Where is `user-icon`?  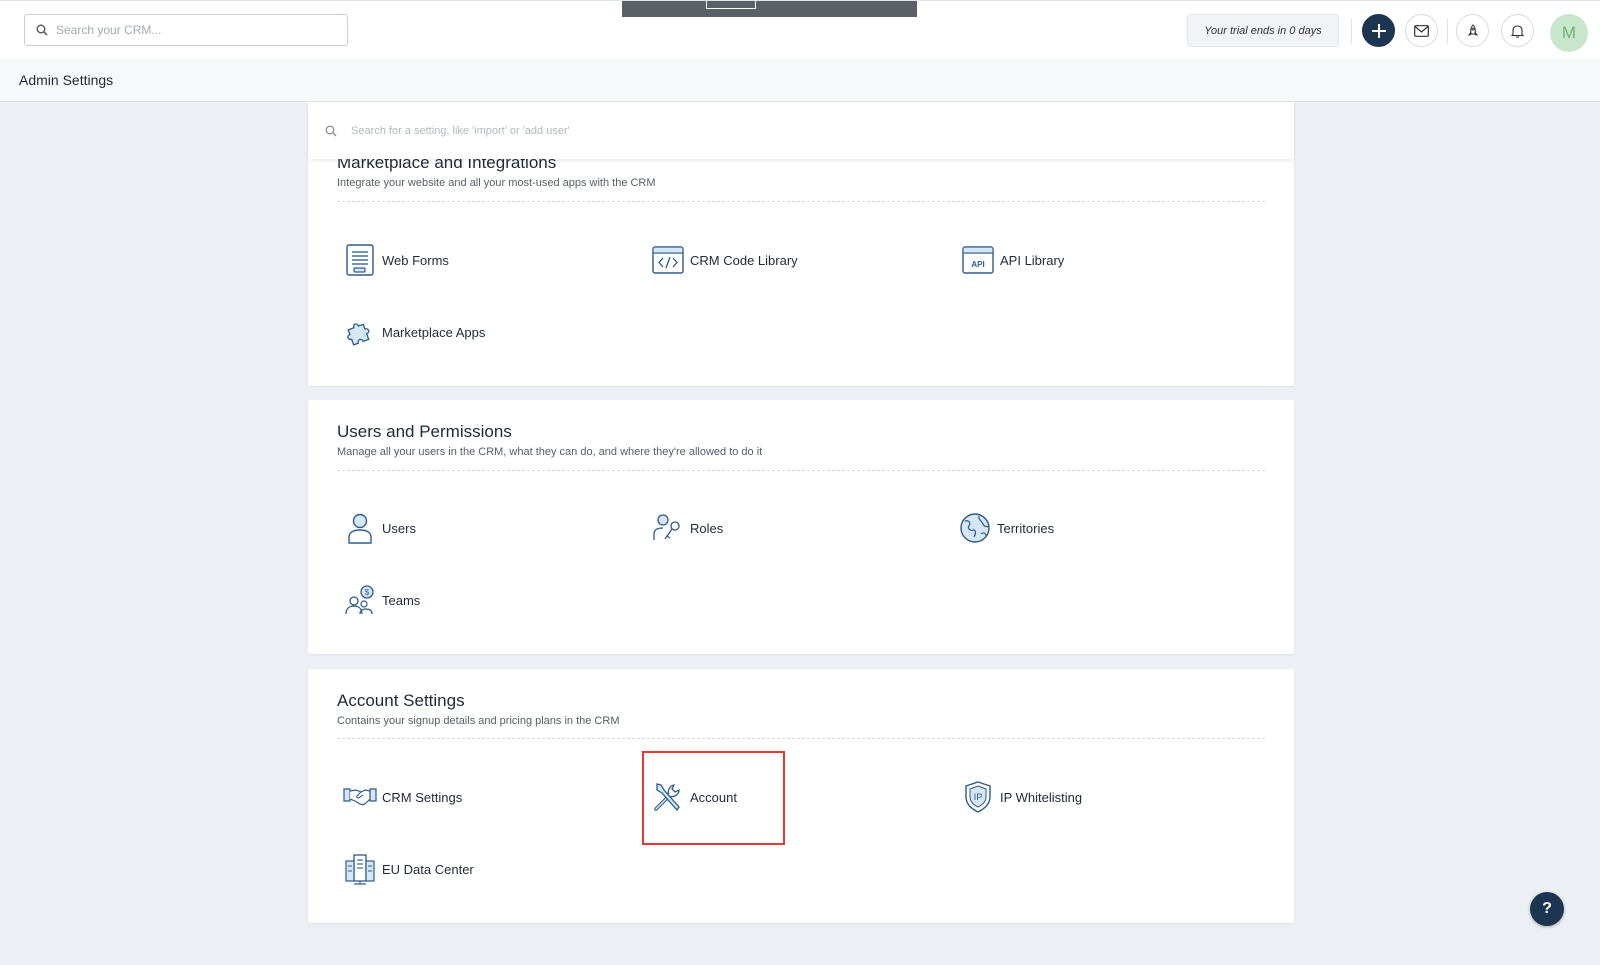 user-icon is located at coordinates (360, 528).